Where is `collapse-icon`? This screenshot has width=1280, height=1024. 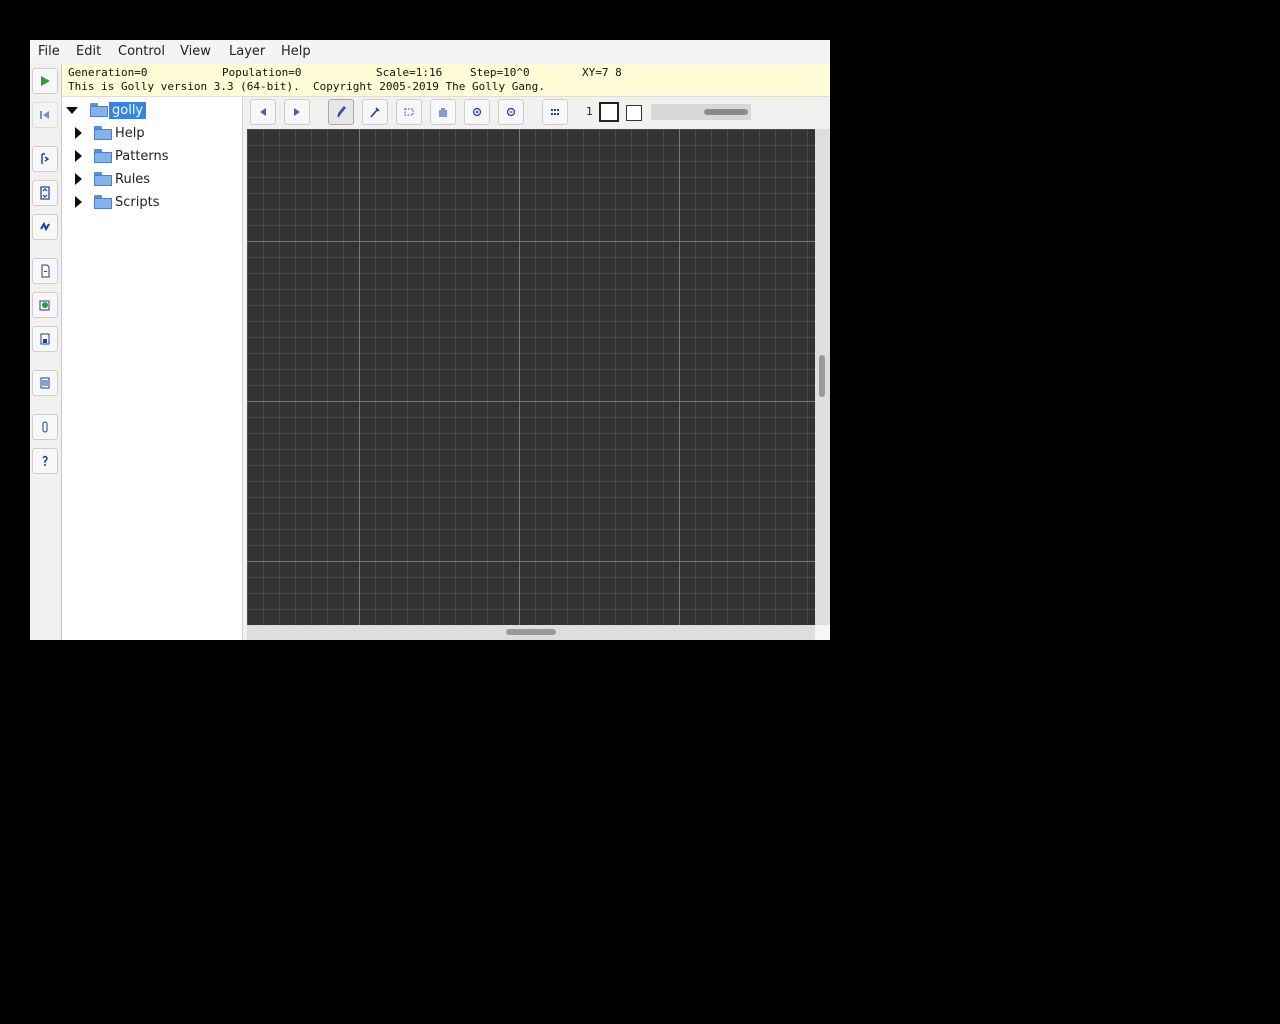
collapse-icon is located at coordinates (72, 110).